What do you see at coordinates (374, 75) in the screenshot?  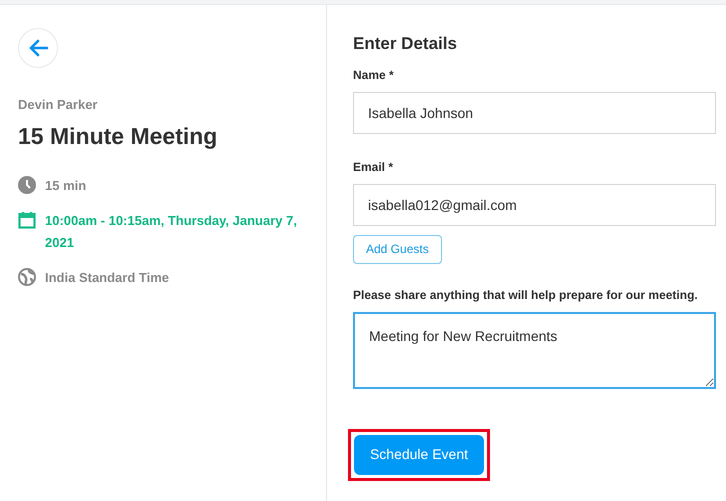 I see `field-label: Name *` at bounding box center [374, 75].